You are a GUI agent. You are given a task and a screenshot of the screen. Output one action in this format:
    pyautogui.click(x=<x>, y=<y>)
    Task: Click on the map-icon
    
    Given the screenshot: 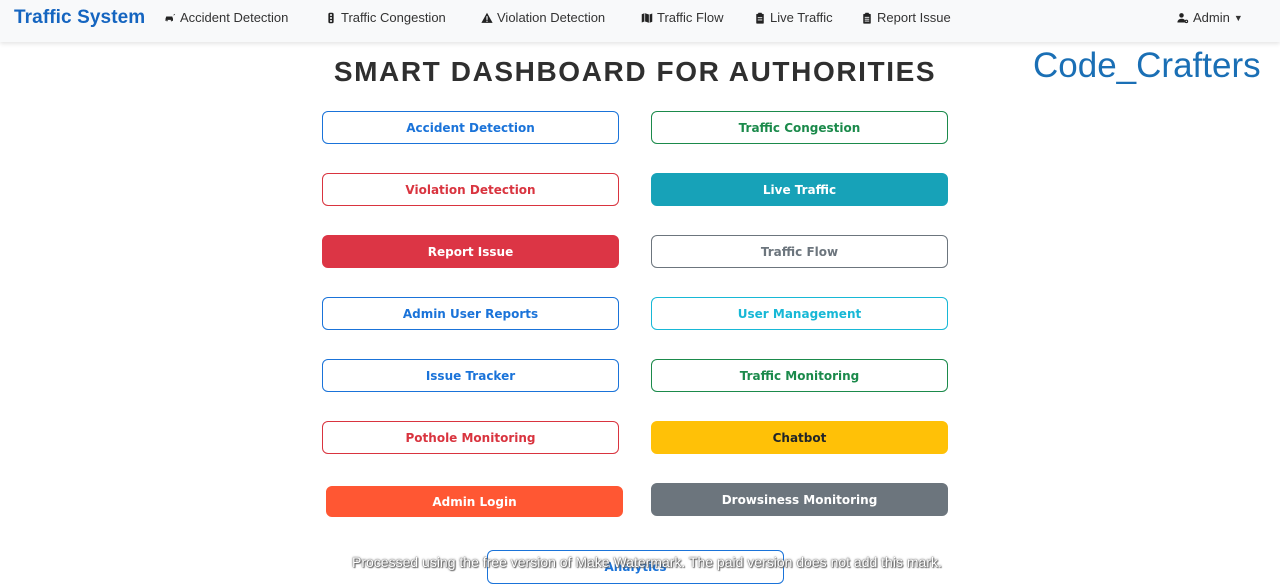 What is the action you would take?
    pyautogui.click(x=647, y=17)
    